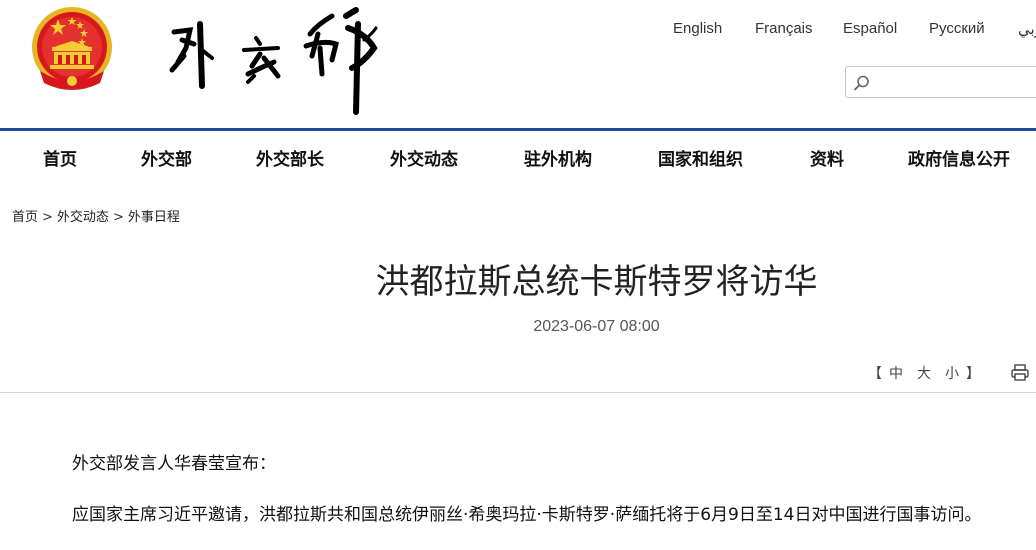  I want to click on article-title: 洪都拉斯总统卡斯特罗将访华, so click(596, 282).